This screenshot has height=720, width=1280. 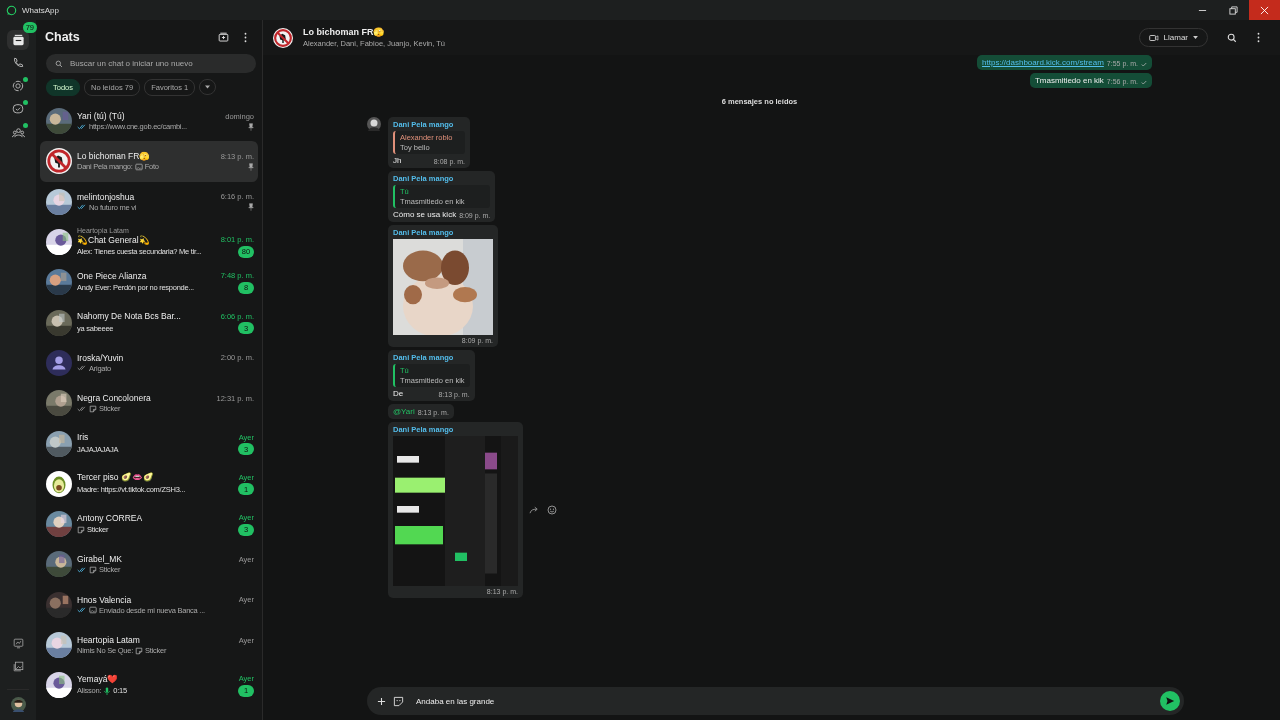 What do you see at coordinates (110, 517) in the screenshot?
I see `chat-name: Antony CORREA` at bounding box center [110, 517].